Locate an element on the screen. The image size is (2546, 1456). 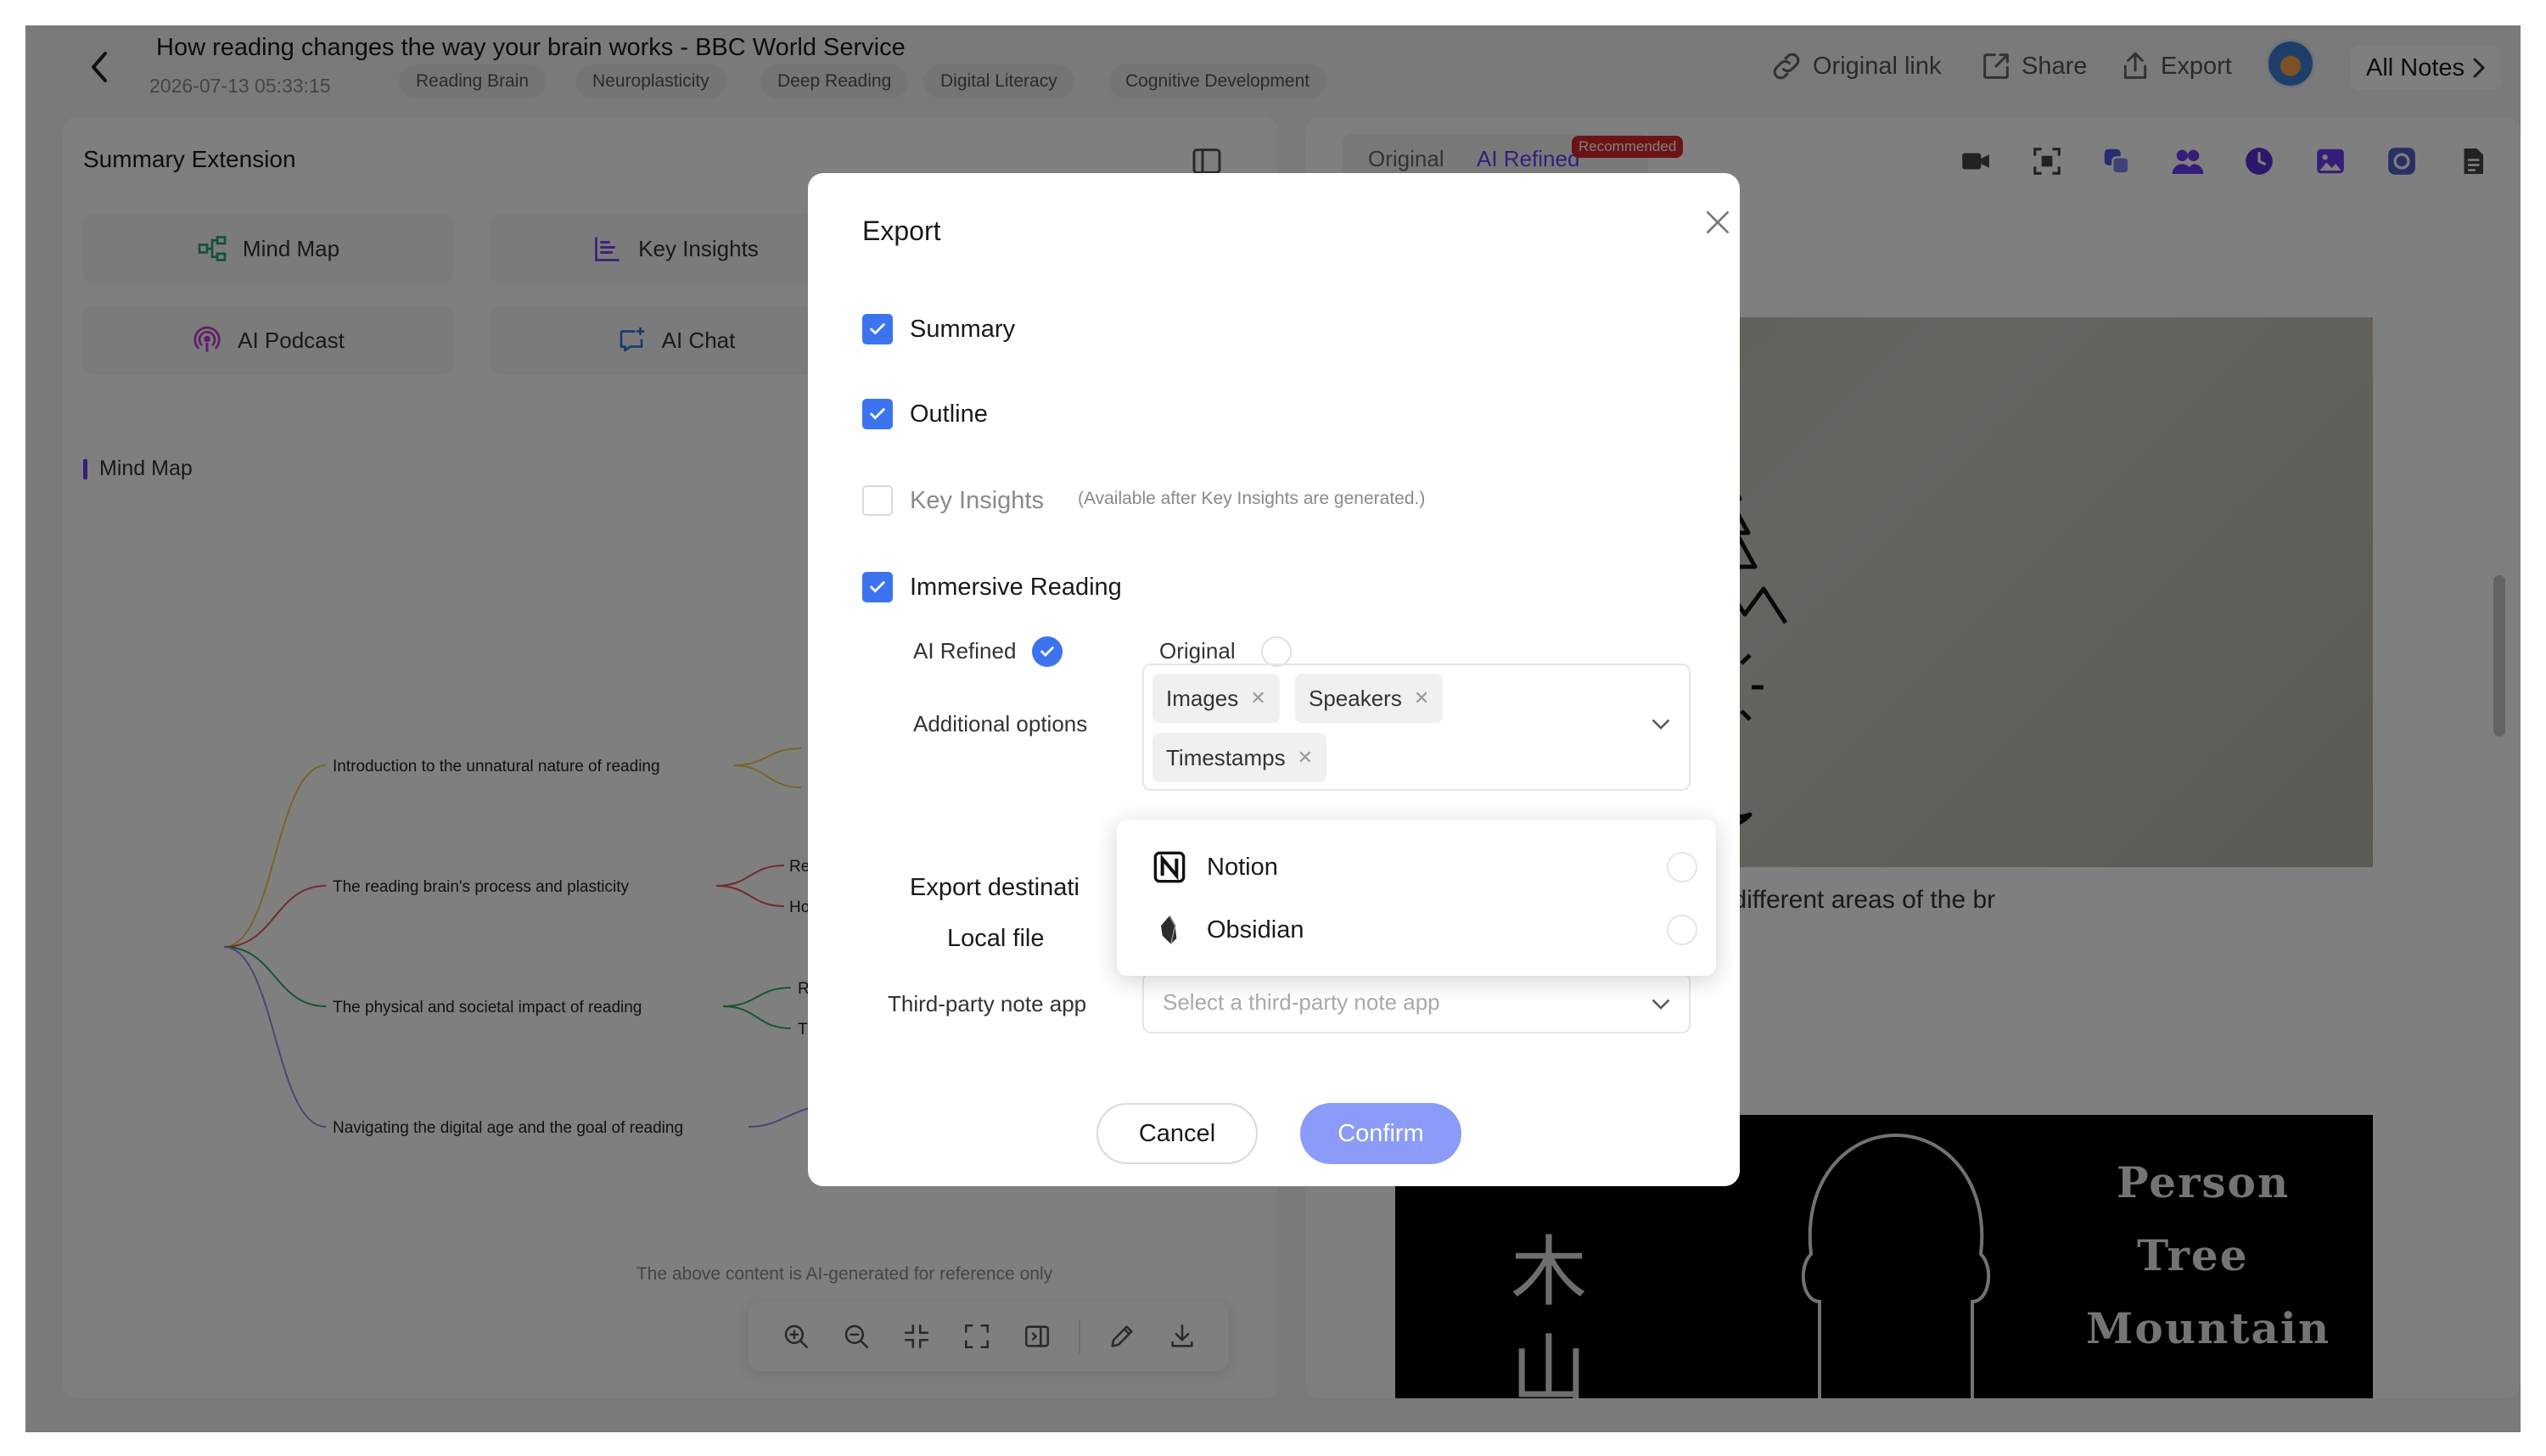
outline-checkbox is located at coordinates (878, 414).